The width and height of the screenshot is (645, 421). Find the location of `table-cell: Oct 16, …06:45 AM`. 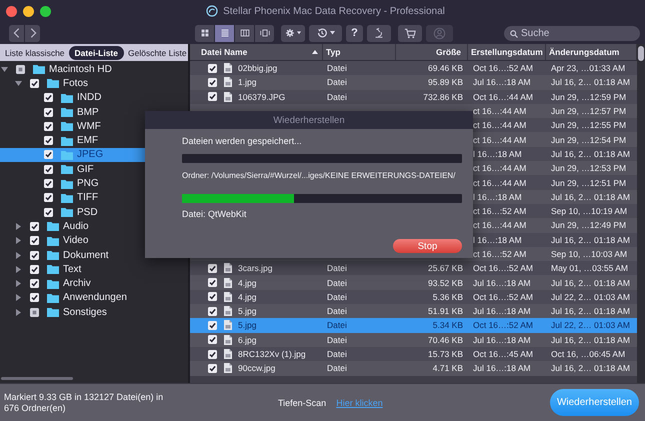

table-cell: Oct 16, …06:45 AM is located at coordinates (588, 354).